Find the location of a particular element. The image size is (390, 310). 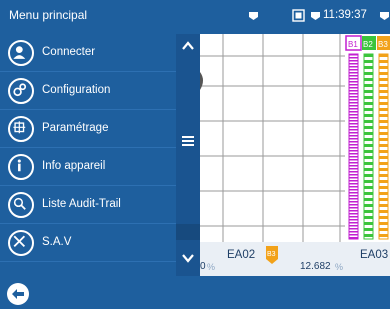

memory-card-icon is located at coordinates (298, 15).